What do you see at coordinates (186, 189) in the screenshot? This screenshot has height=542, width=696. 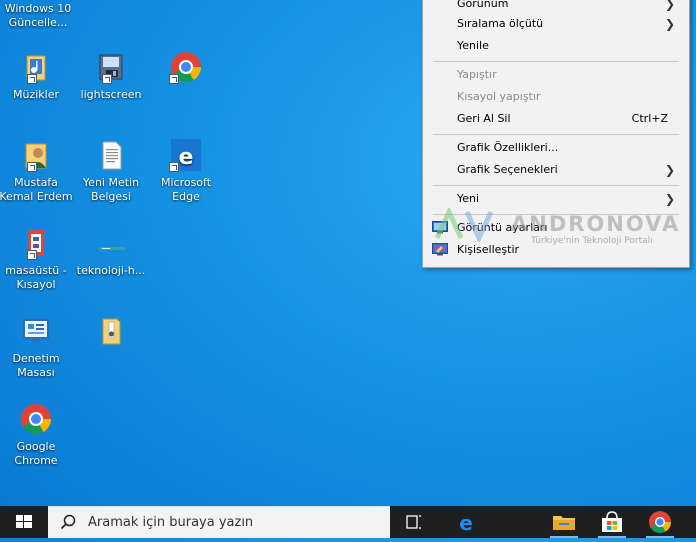 I see `desktop-icon-label: Microsoft Edge` at bounding box center [186, 189].